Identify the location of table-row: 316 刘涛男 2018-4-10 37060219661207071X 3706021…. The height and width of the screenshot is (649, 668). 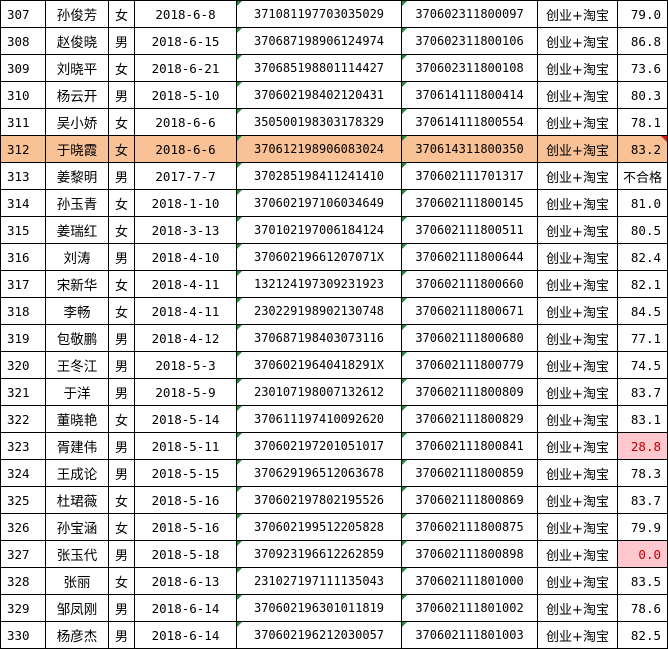
(334, 257).